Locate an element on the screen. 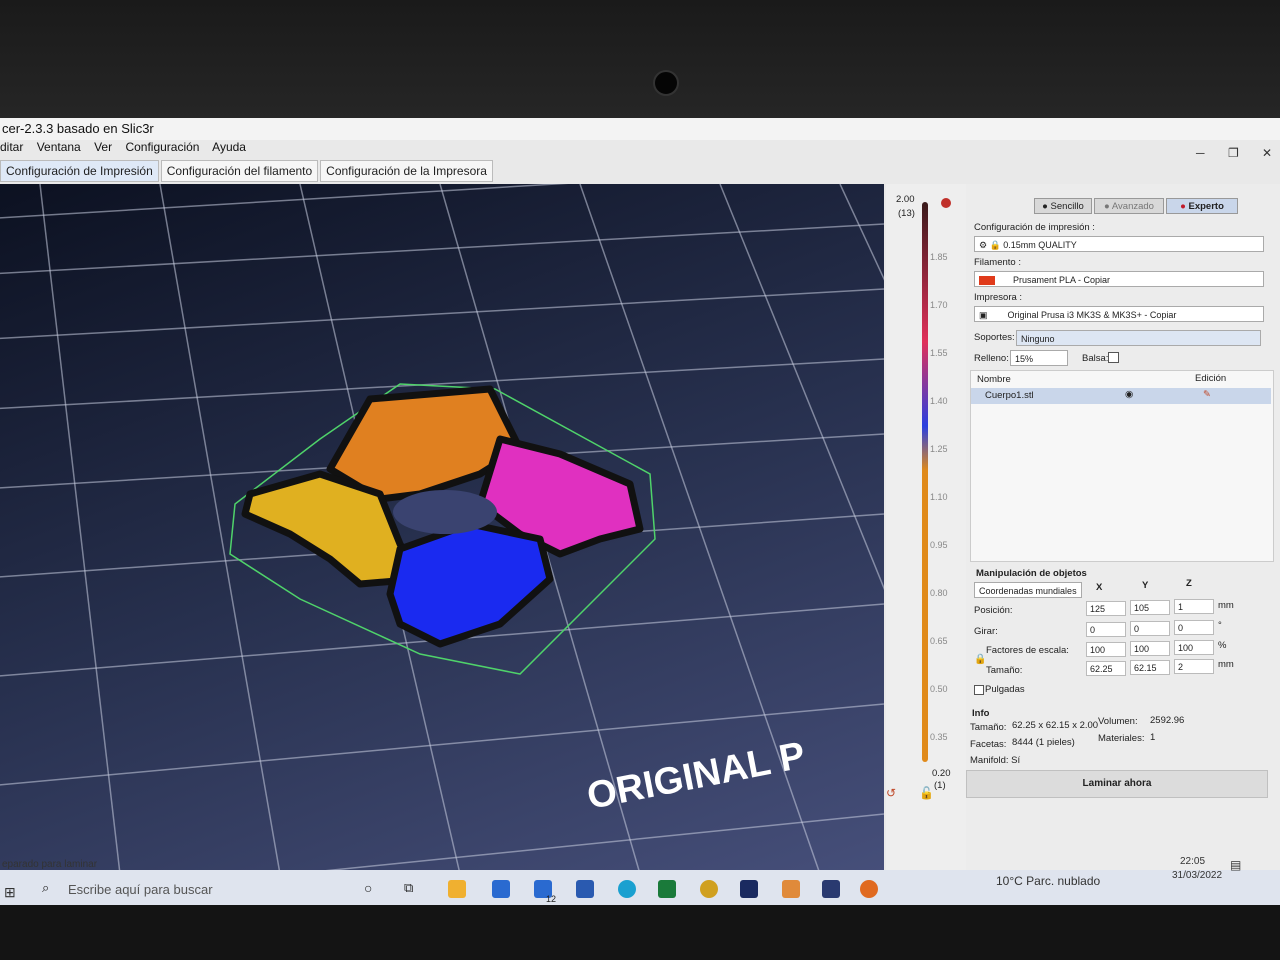 The width and height of the screenshot is (1280, 960). slider-tick: 0.80 is located at coordinates (939, 593).